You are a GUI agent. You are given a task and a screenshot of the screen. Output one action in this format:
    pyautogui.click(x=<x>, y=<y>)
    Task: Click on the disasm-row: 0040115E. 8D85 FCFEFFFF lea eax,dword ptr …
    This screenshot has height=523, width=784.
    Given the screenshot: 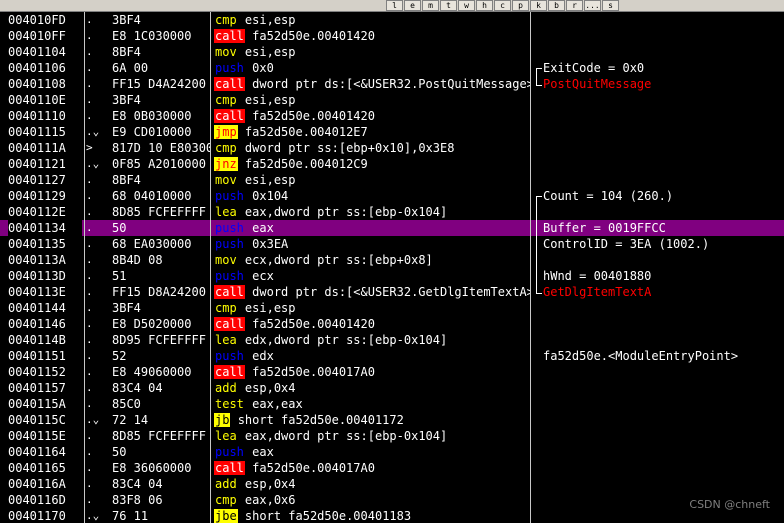 What is the action you would take?
    pyautogui.click(x=392, y=436)
    